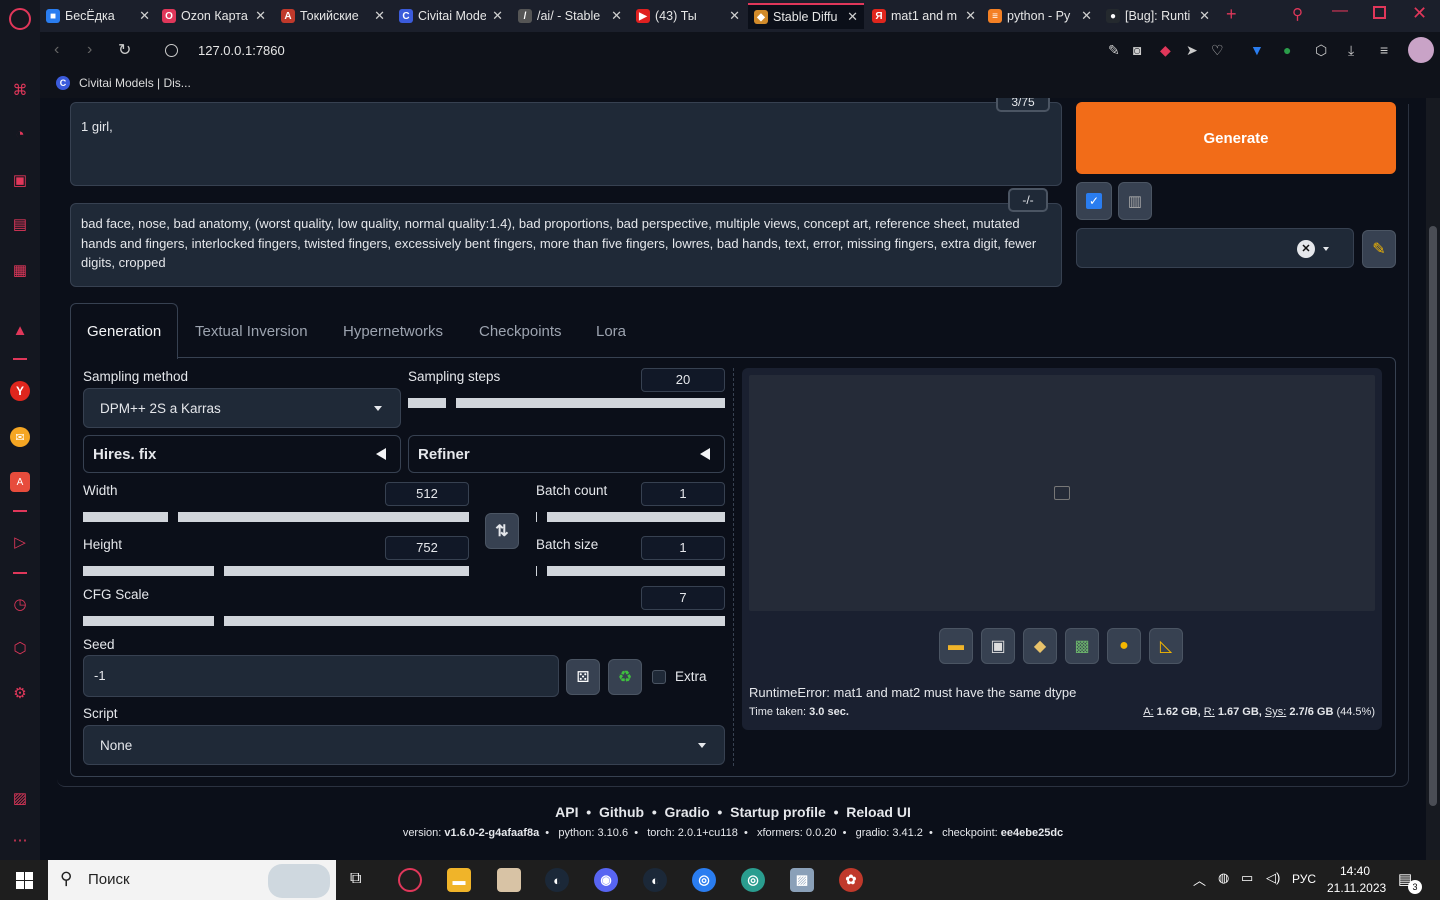  What do you see at coordinates (1419, 13) in the screenshot?
I see `close-window-icon: ✕` at bounding box center [1419, 13].